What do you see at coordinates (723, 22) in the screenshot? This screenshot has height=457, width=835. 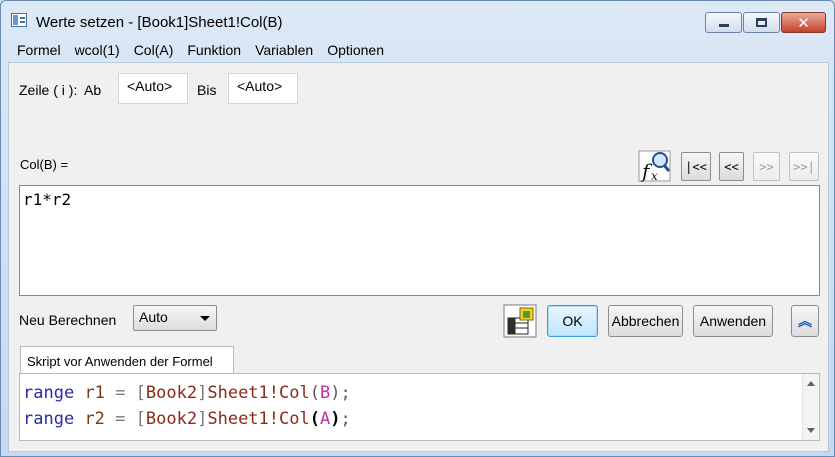 I see `minimize-button` at bounding box center [723, 22].